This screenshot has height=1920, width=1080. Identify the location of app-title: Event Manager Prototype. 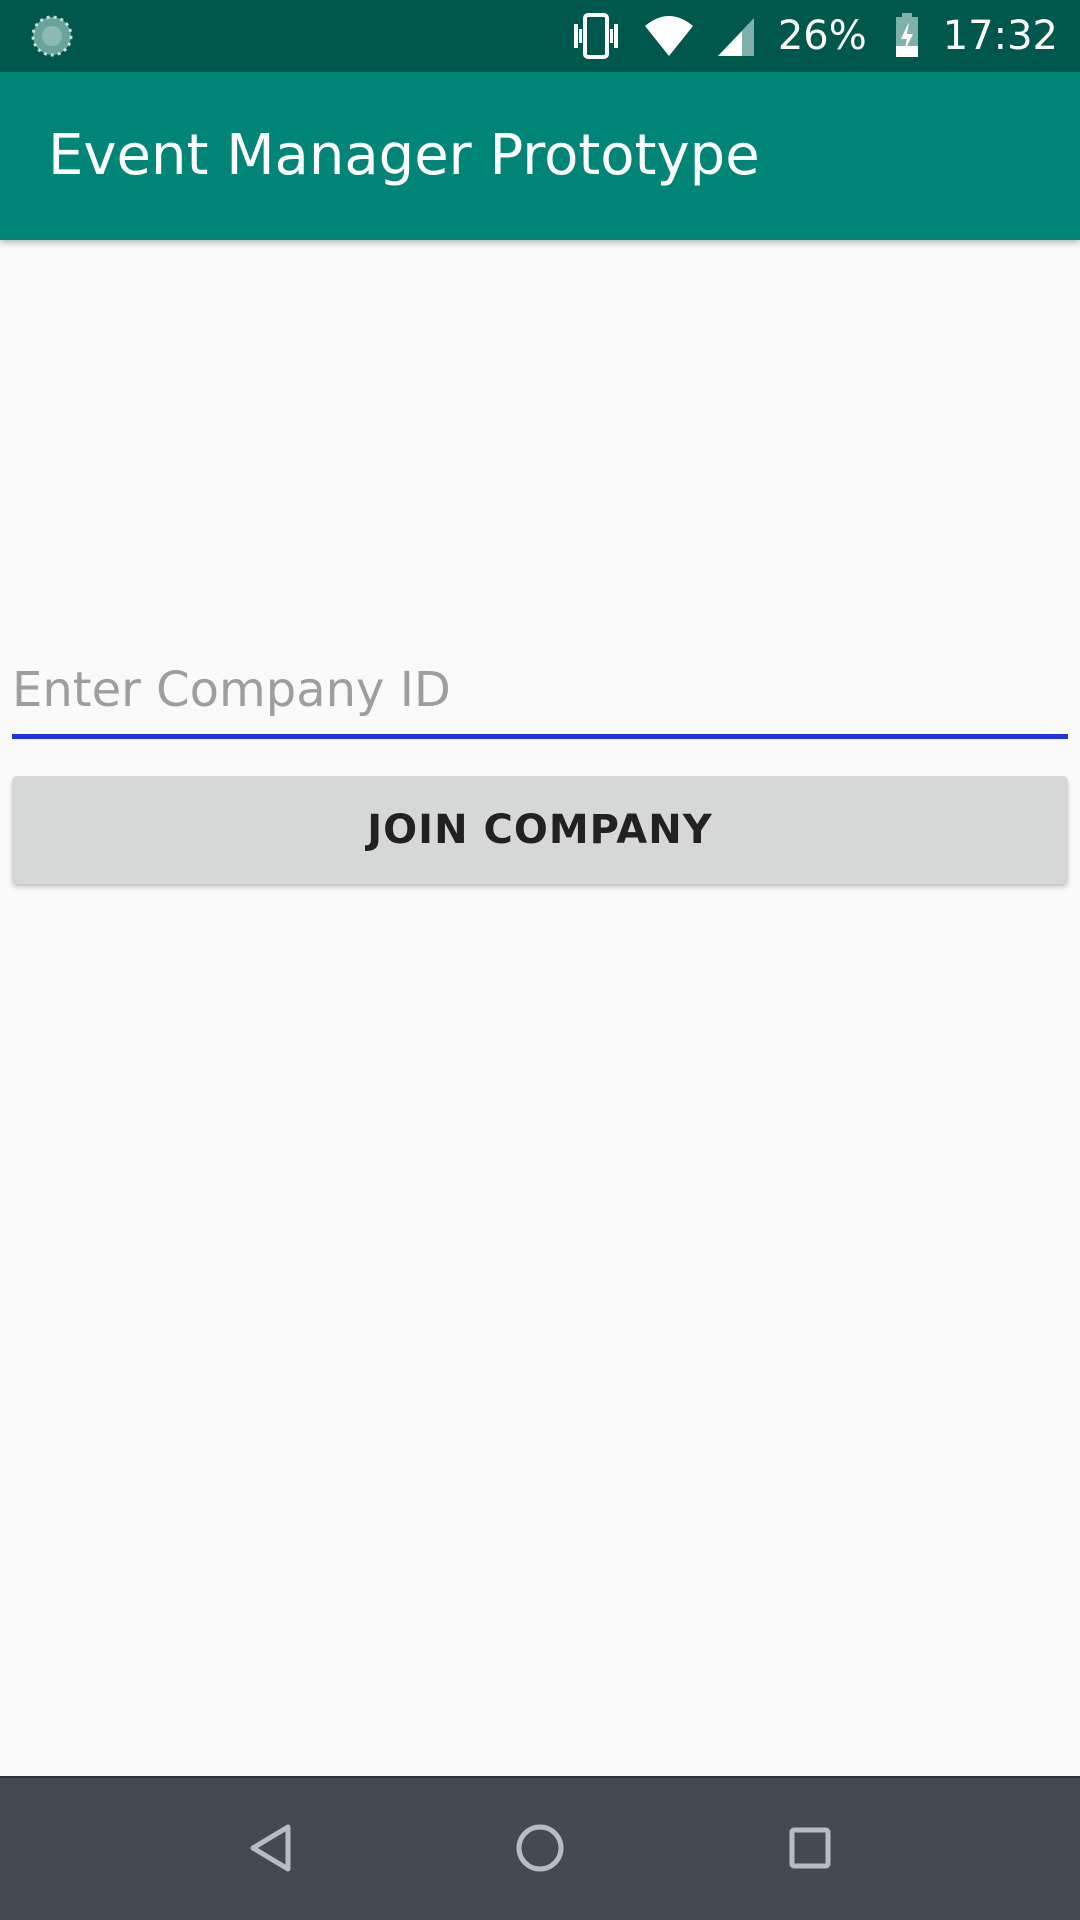
(404, 155).